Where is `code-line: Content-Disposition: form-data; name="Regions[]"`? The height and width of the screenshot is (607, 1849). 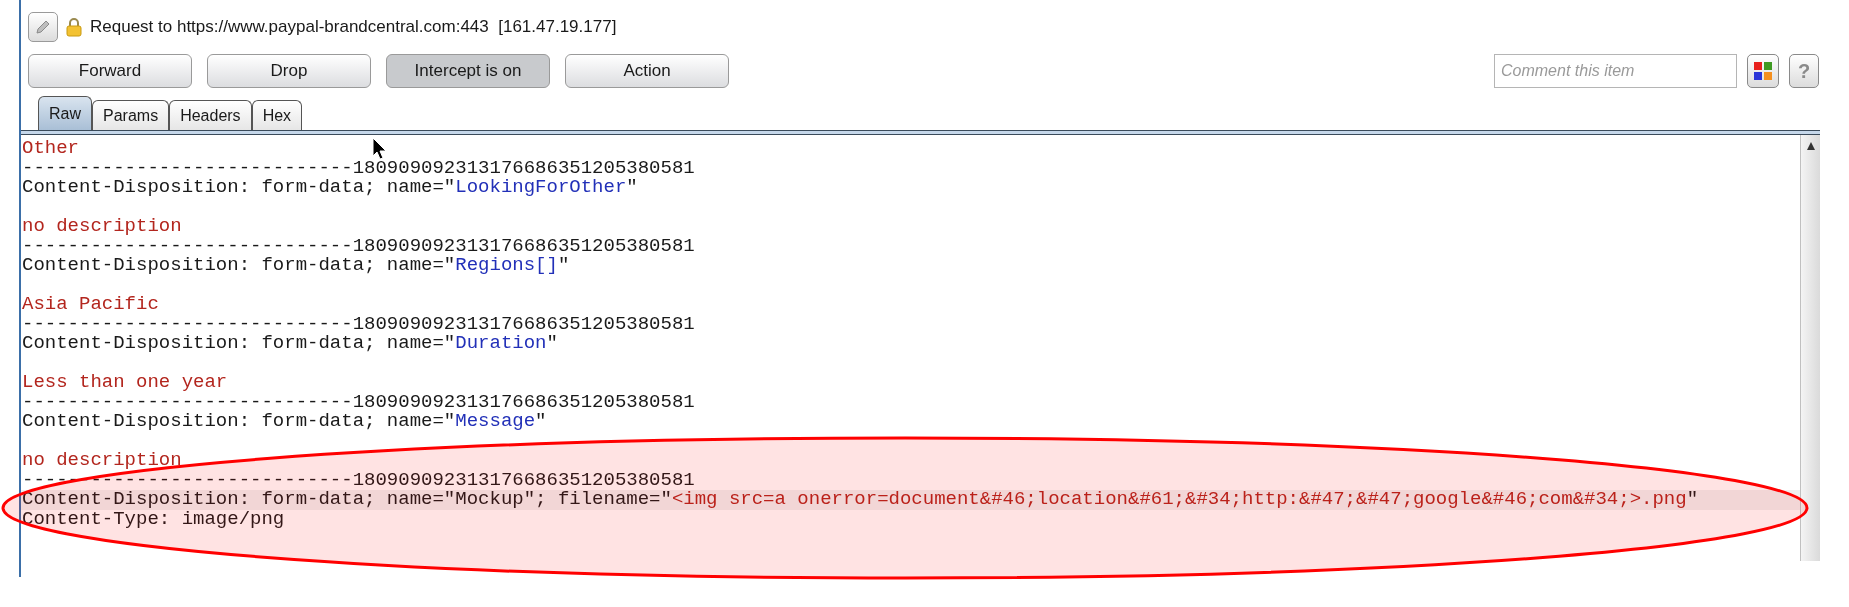 code-line: Content-Disposition: form-data; name="Regions[]" is located at coordinates (296, 265).